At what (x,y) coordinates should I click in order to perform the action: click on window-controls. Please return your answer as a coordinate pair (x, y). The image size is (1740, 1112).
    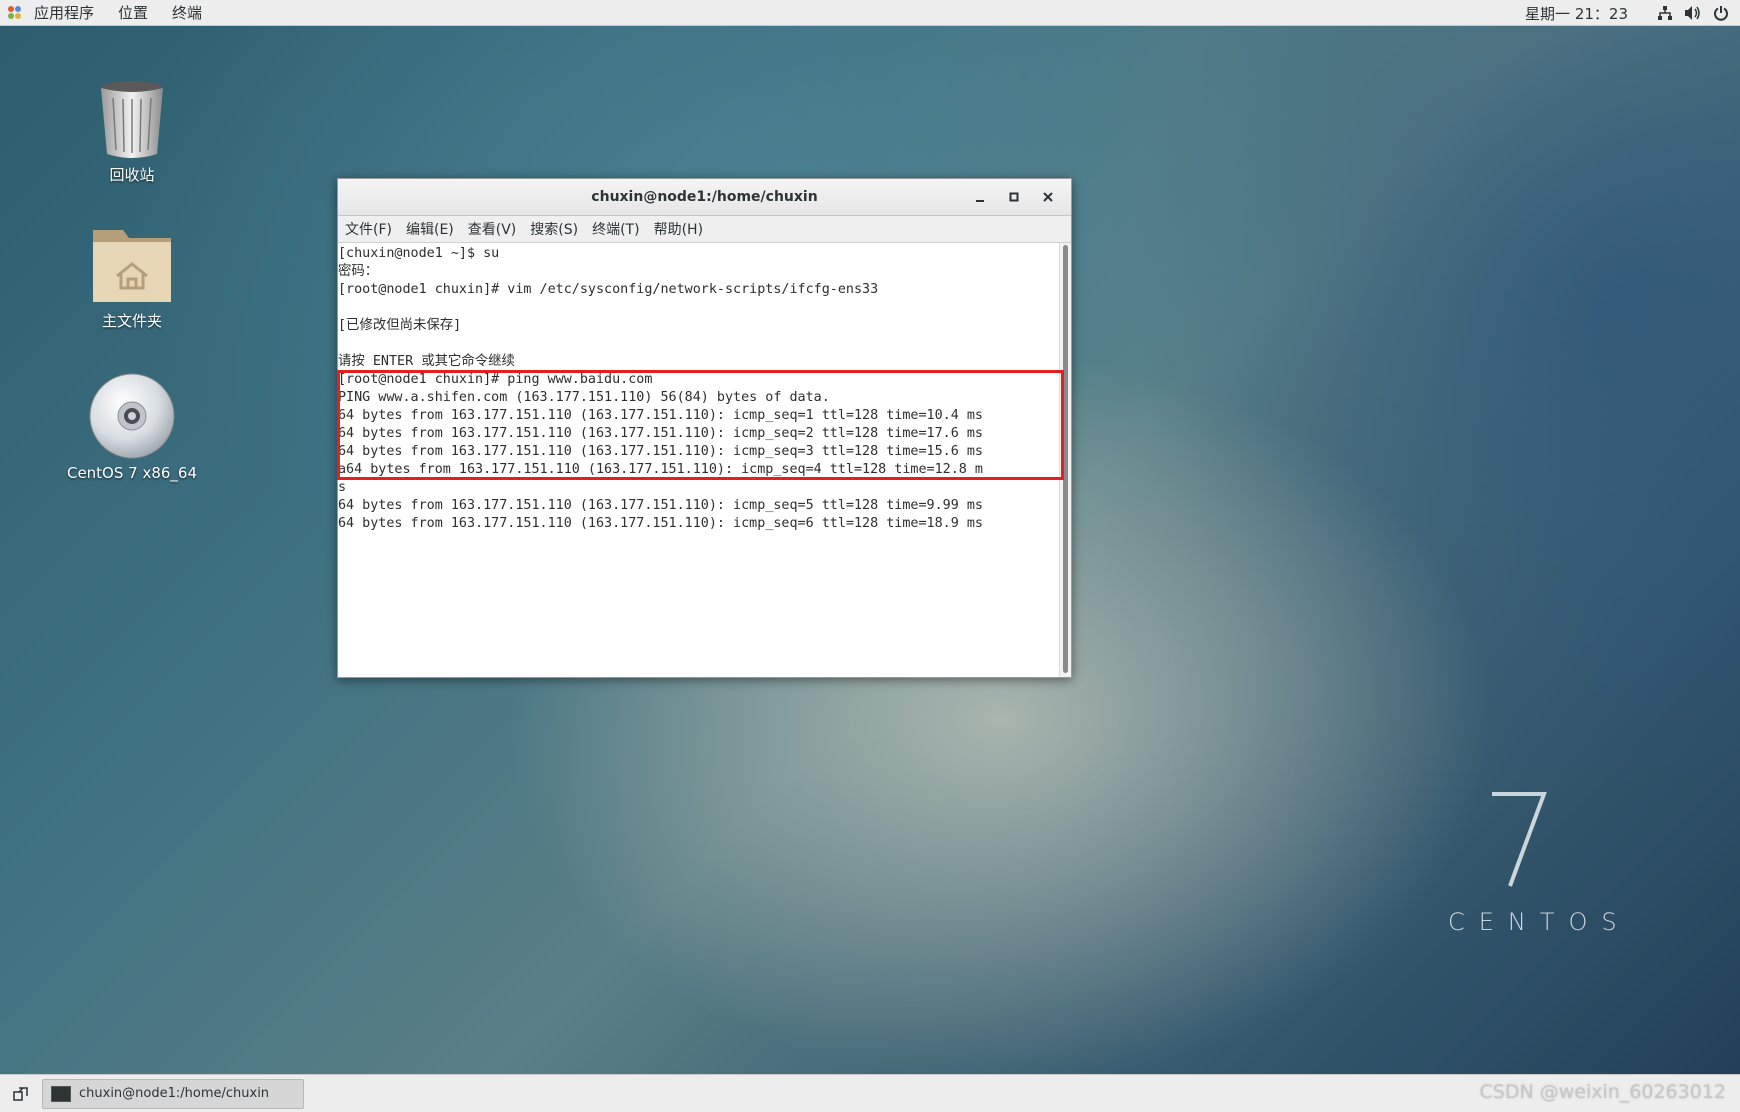
    Looking at the image, I should click on (1014, 197).